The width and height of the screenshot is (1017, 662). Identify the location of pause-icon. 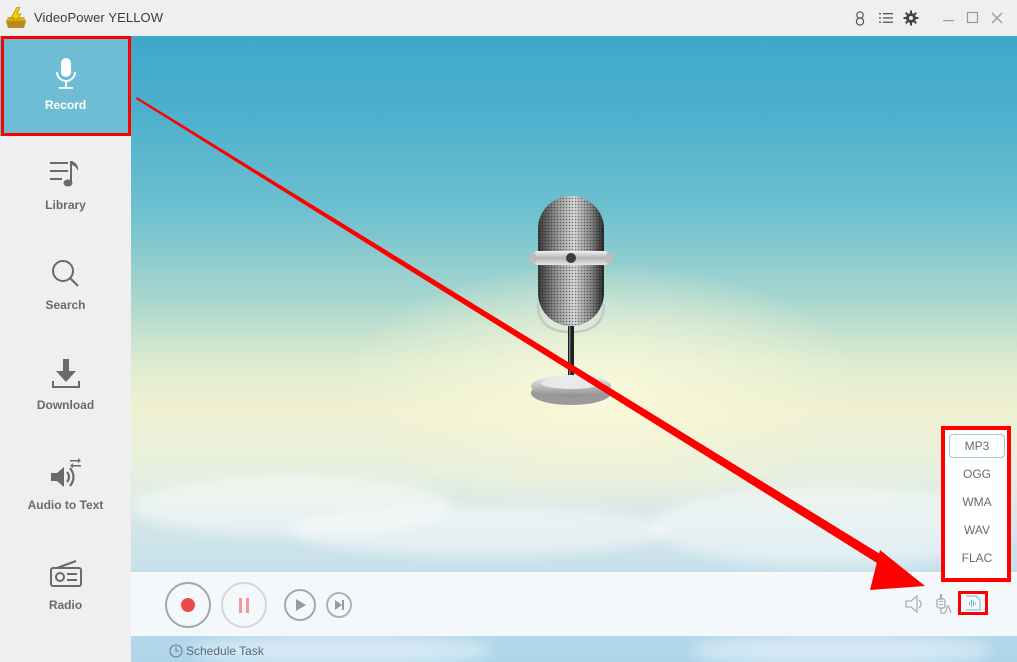
(244, 605).